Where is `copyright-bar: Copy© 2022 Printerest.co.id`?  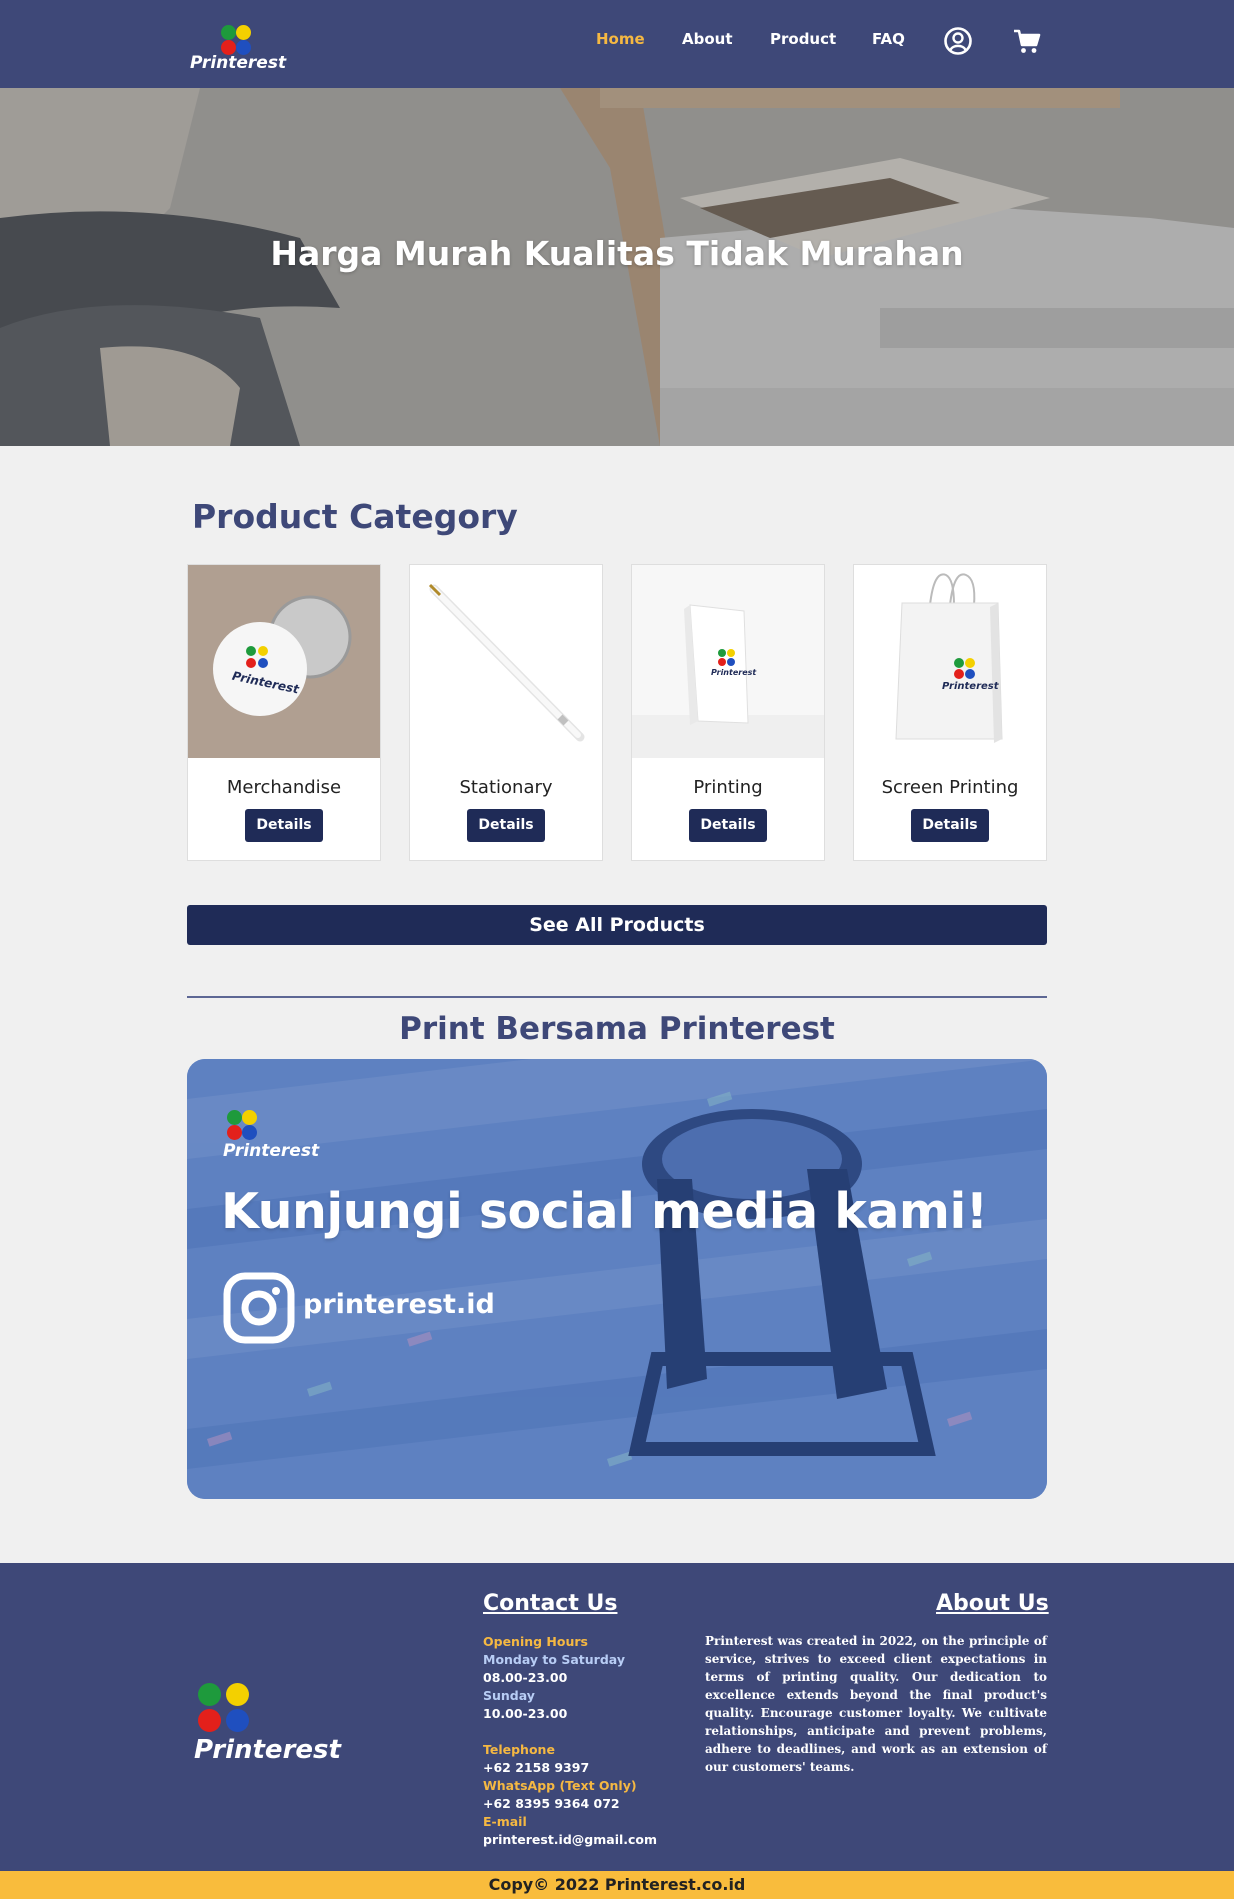
copyright-bar: Copy© 2022 Printerest.co.id is located at coordinates (617, 1885).